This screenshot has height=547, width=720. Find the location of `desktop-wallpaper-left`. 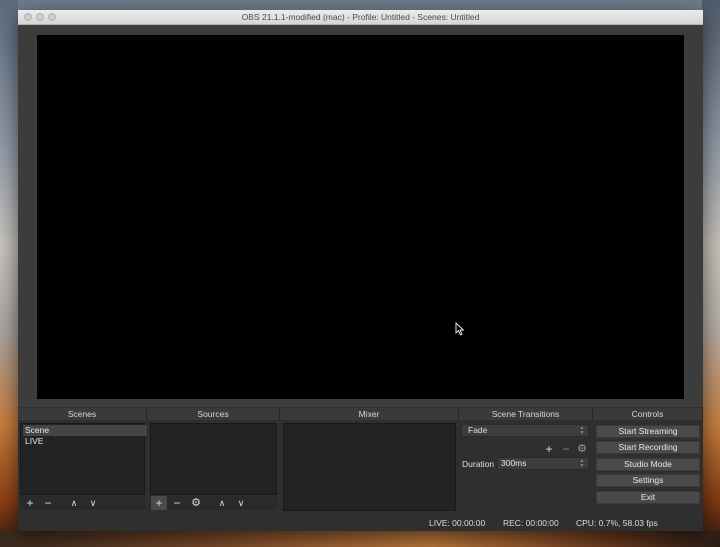

desktop-wallpaper-left is located at coordinates (9, 273).